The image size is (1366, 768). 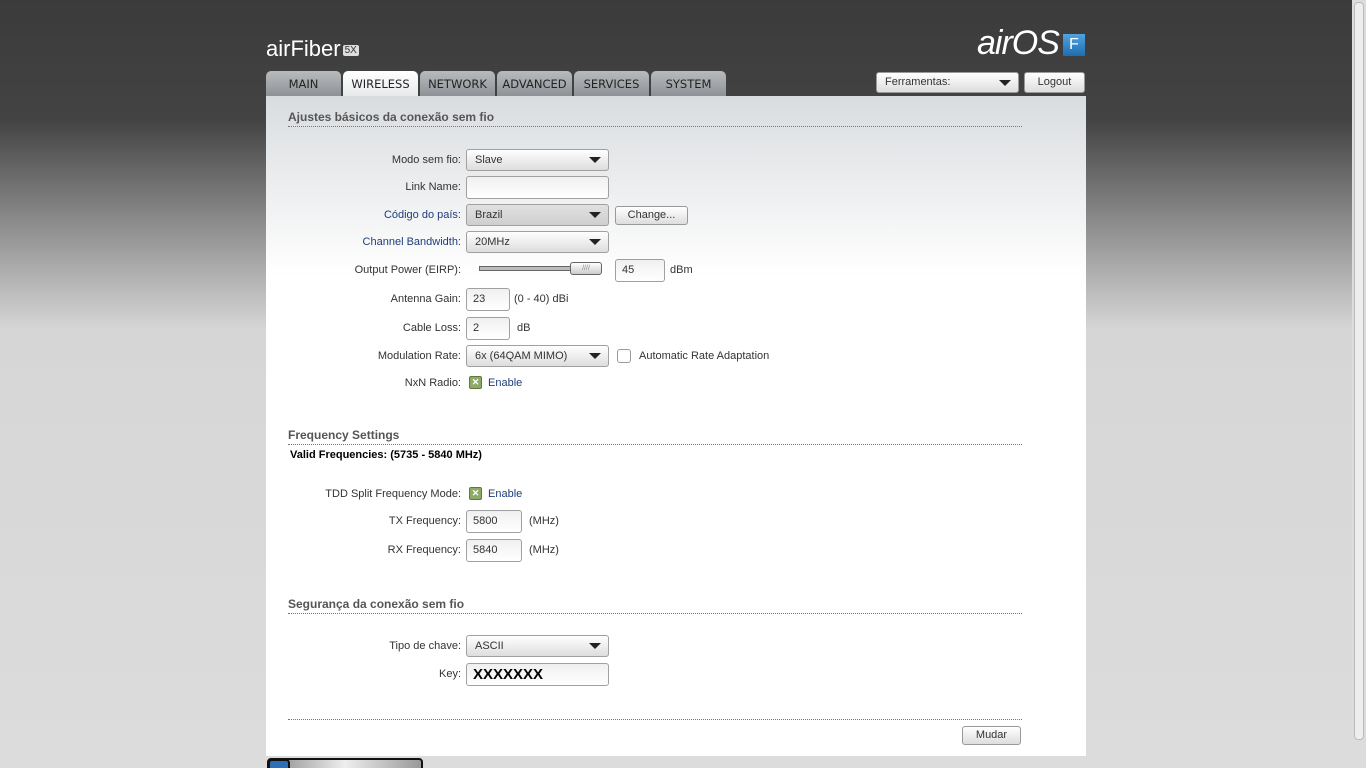 What do you see at coordinates (432, 383) in the screenshot?
I see `nxn-label: NxN Radio:` at bounding box center [432, 383].